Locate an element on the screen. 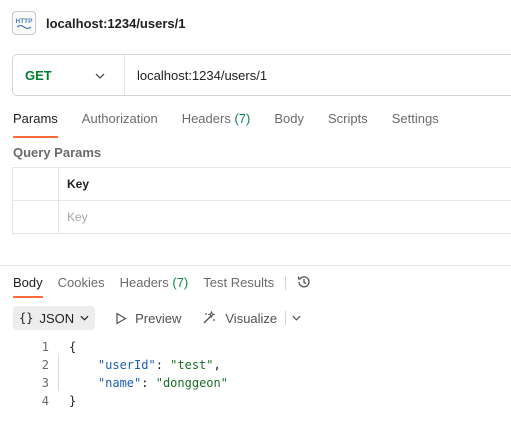 The width and height of the screenshot is (511, 445). svg-text: HTTP is located at coordinates (25, 21).